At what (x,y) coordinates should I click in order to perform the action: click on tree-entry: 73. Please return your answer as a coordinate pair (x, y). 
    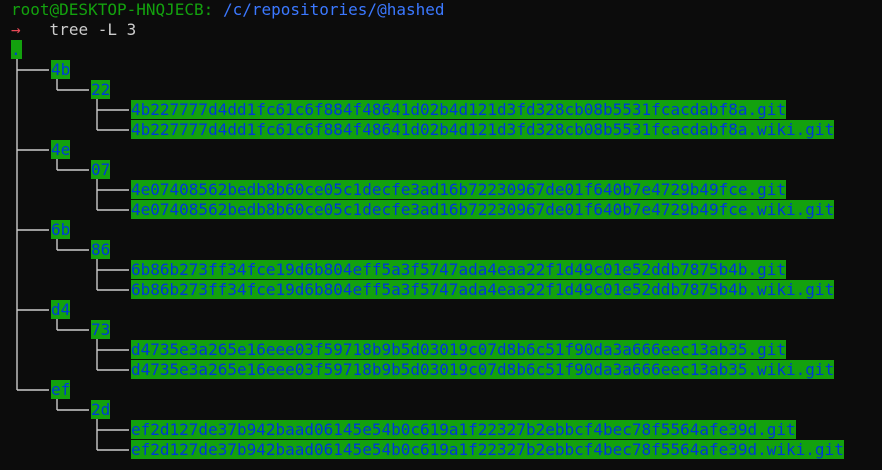
    Looking at the image, I should click on (101, 329).